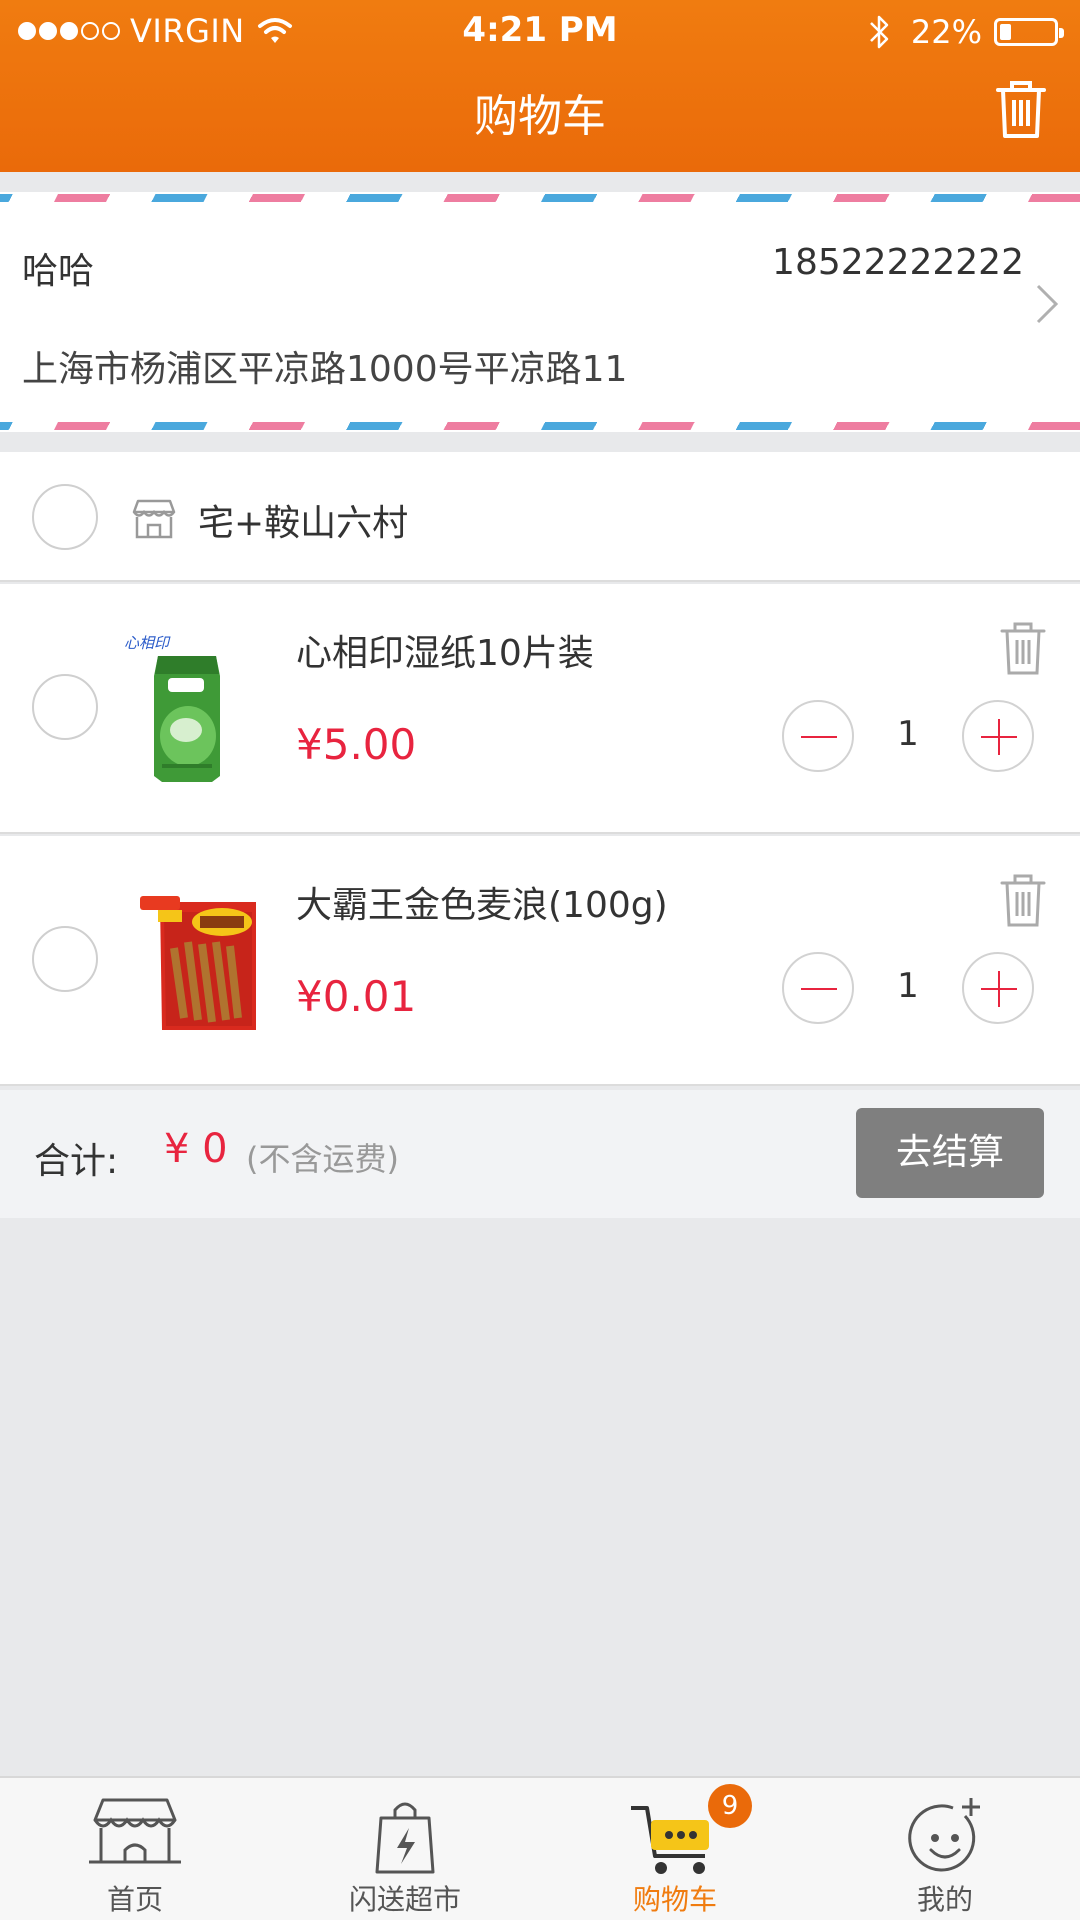 The width and height of the screenshot is (1080, 1920). Describe the element at coordinates (1005, 32) in the screenshot. I see `battery-level` at that location.